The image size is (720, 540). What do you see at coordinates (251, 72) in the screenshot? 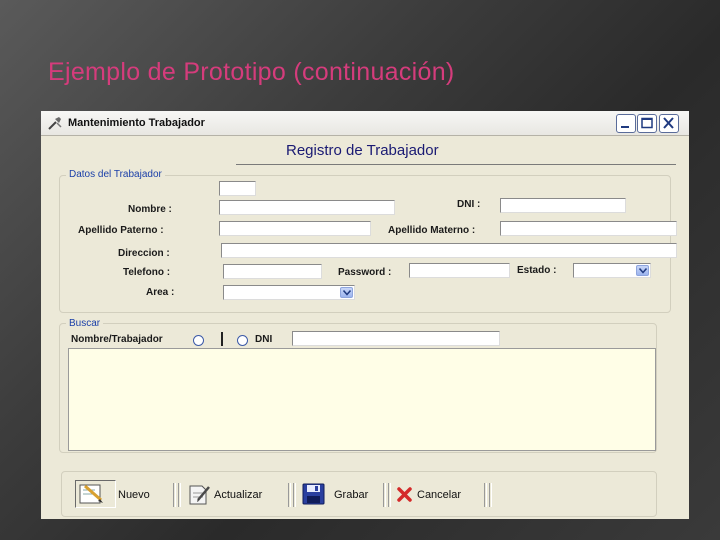
I see `slide-title: Ejemplo de Prototipo (continuación)` at bounding box center [251, 72].